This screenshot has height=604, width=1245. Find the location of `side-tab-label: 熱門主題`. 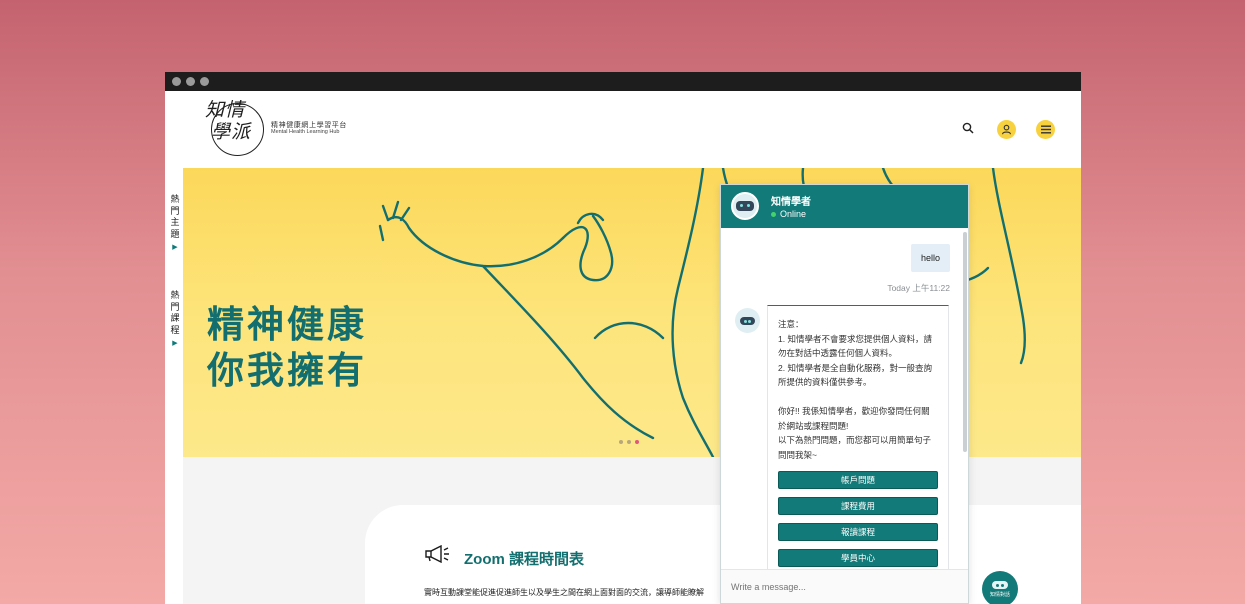

side-tab-label: 熱門主題 is located at coordinates (175, 216).